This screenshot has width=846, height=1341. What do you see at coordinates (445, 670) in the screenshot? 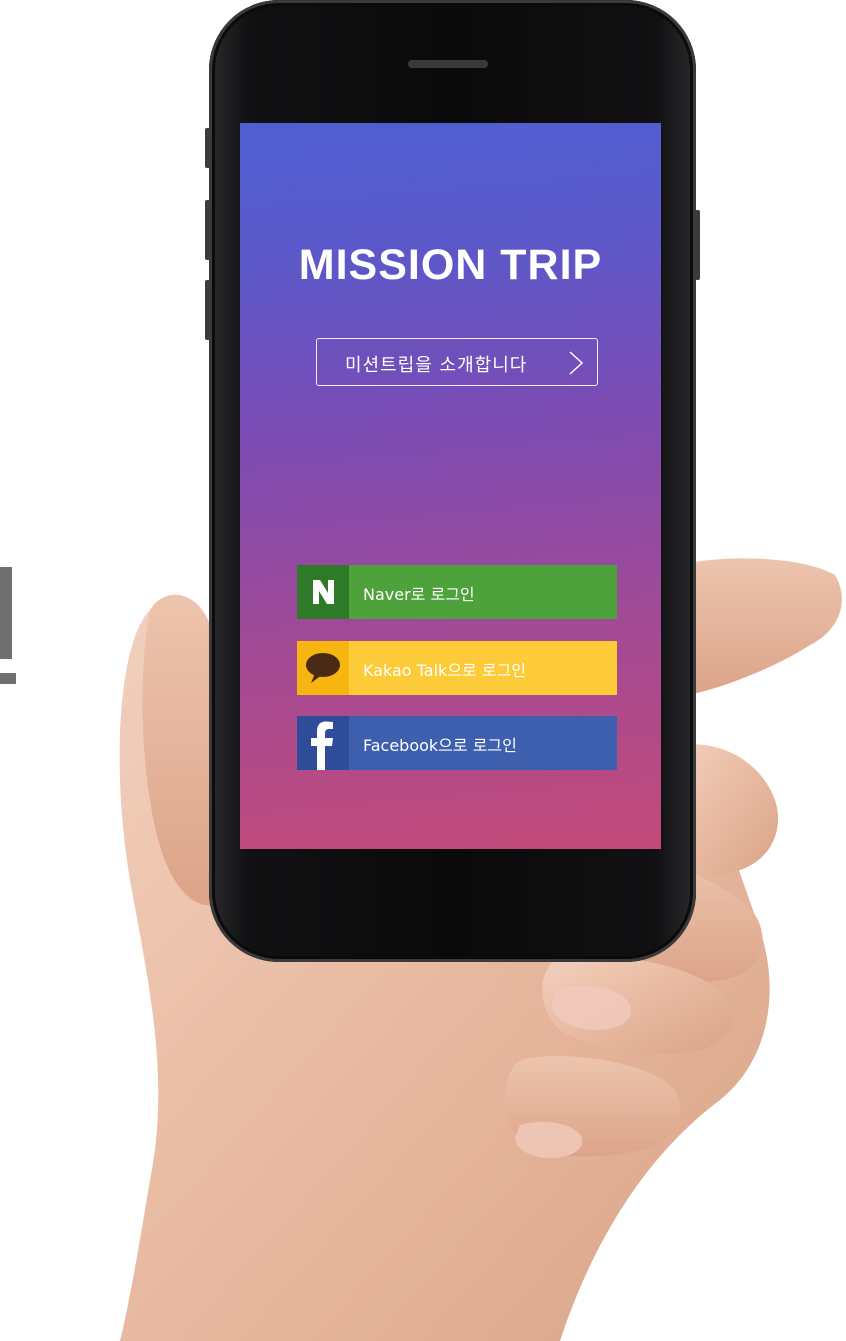
I see `kakao-login-label: Kakao Talk으로 로그인` at bounding box center [445, 670].